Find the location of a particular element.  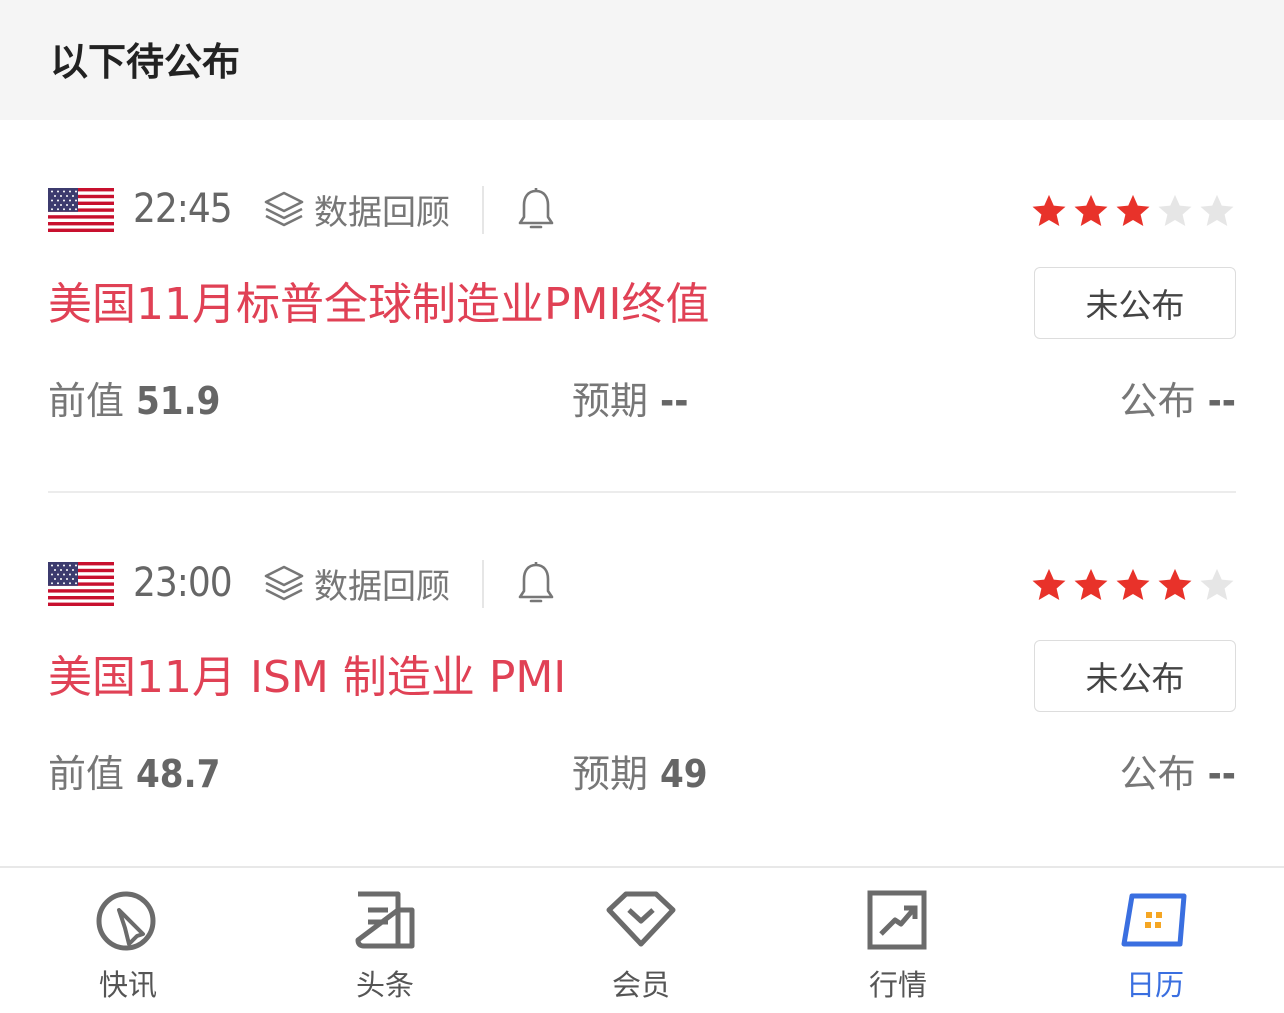

trend-chart-icon is located at coordinates (897, 920).